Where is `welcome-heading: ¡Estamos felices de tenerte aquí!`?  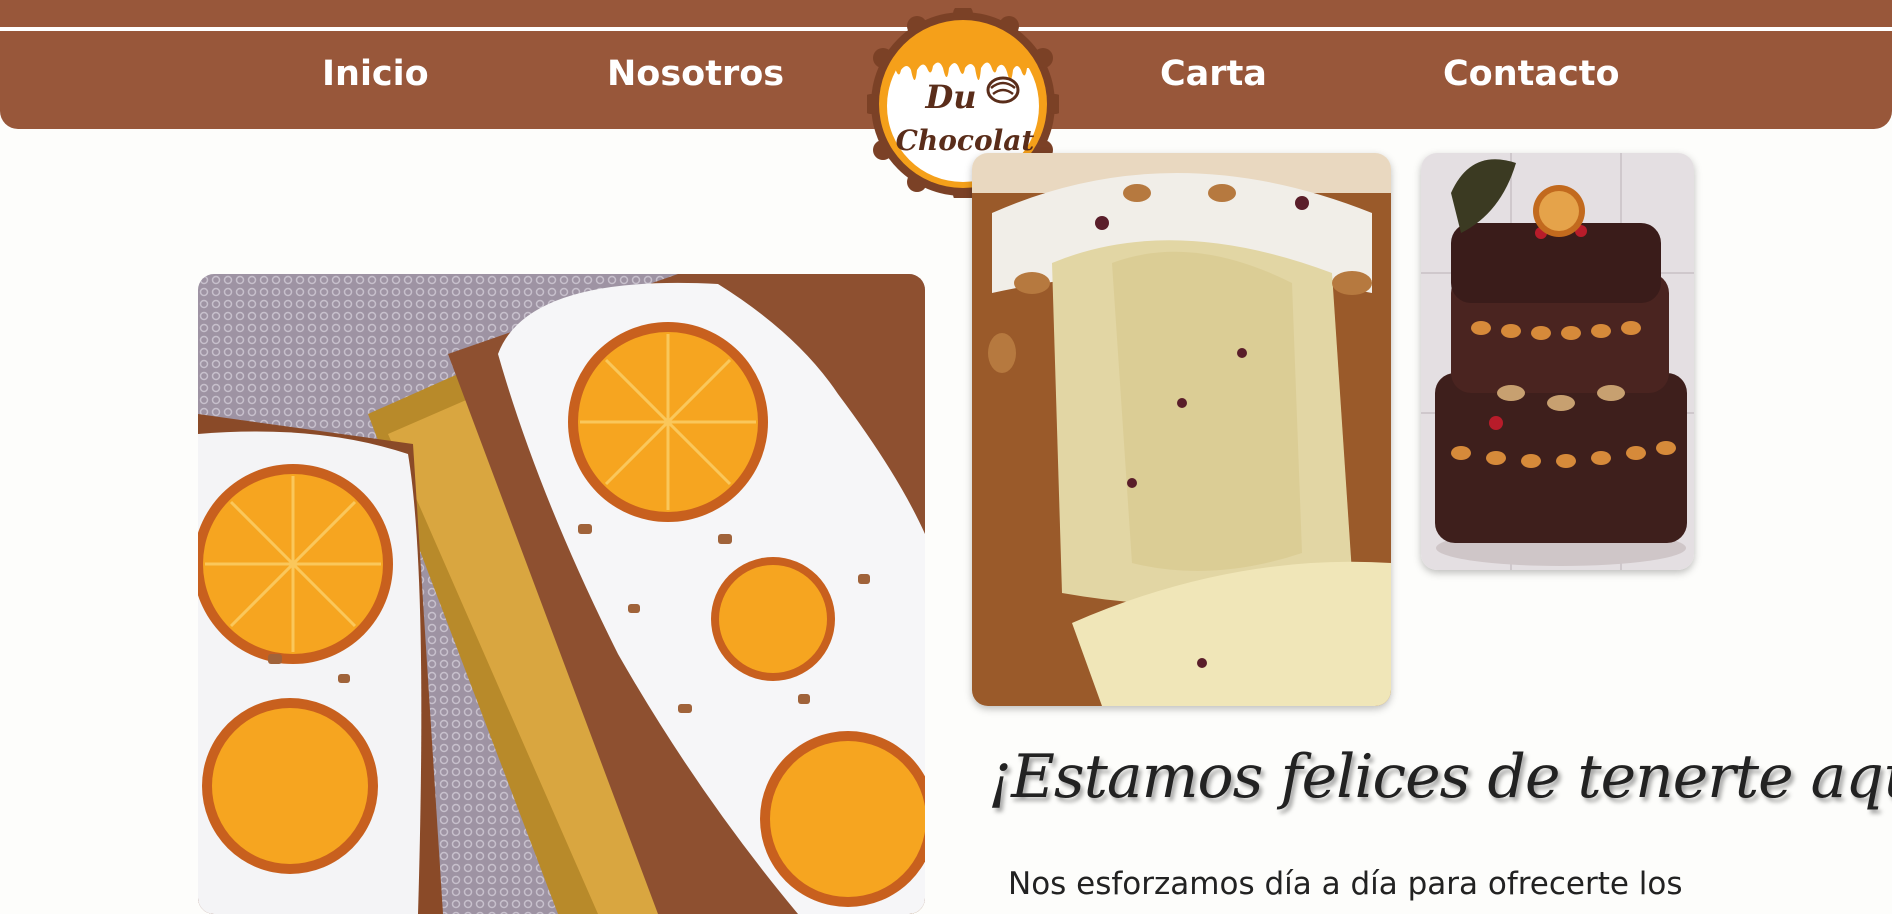 welcome-heading: ¡Estamos felices de tenerte aquí! is located at coordinates (1440, 777).